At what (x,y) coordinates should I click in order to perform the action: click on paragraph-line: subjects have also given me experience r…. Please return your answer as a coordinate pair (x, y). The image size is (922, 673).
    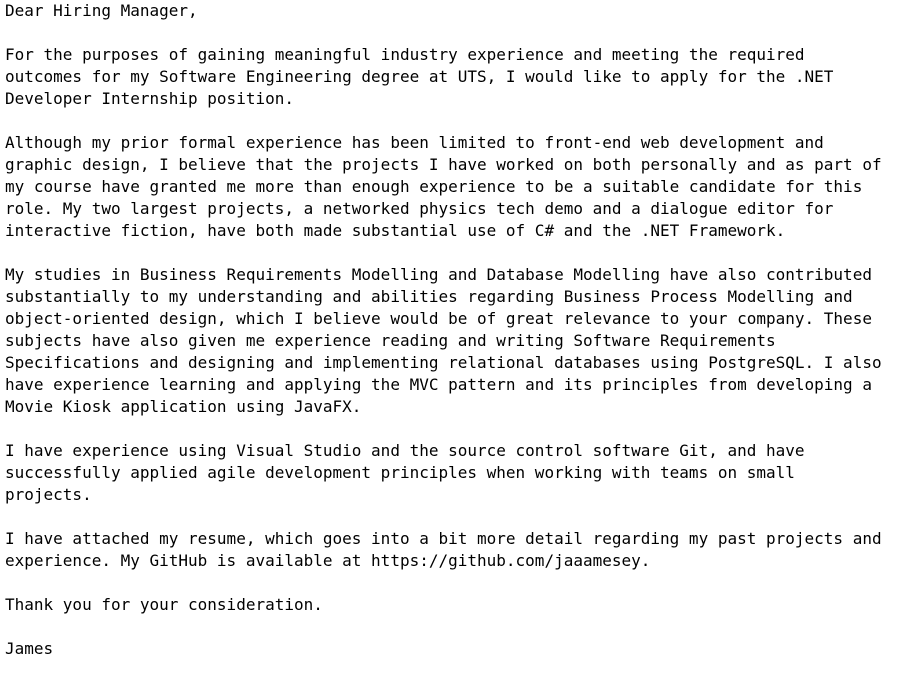
    Looking at the image, I should click on (390, 340).